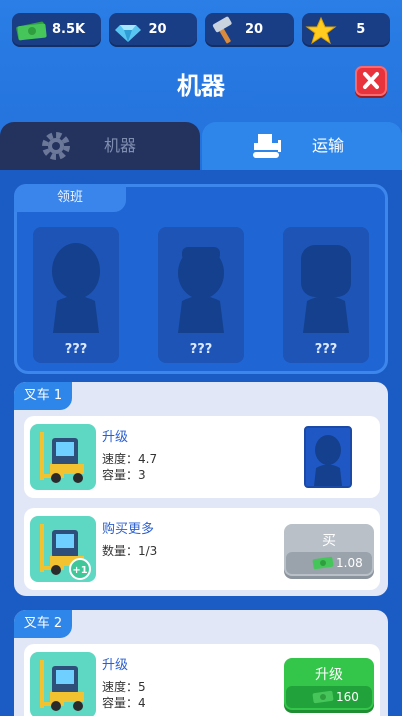 This screenshot has width=402, height=716. Describe the element at coordinates (329, 550) in the screenshot. I see `buy-button: 买 1.08` at that location.